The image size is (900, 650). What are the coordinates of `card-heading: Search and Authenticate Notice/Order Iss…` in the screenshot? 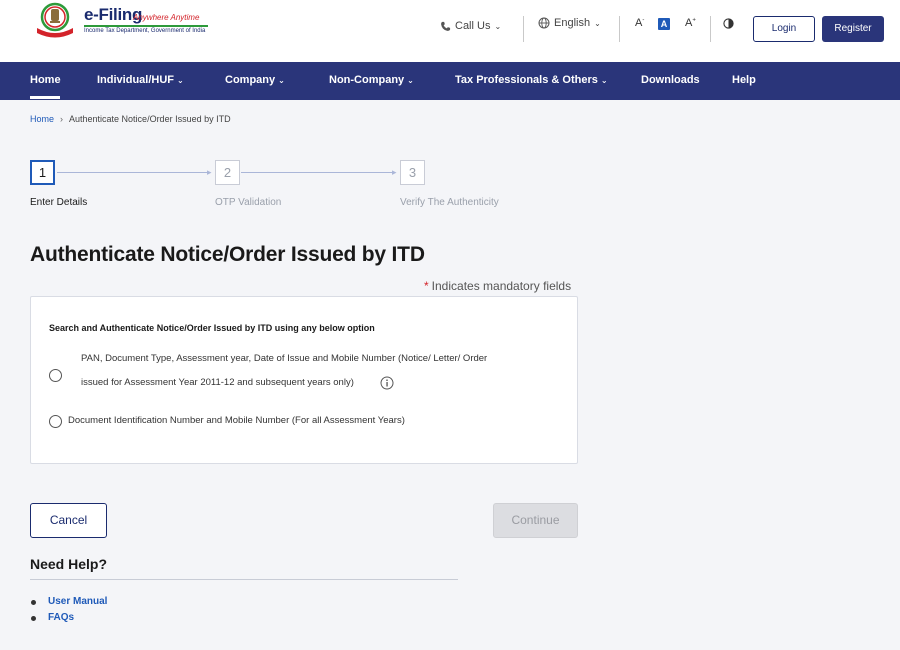 It's located at (212, 328).